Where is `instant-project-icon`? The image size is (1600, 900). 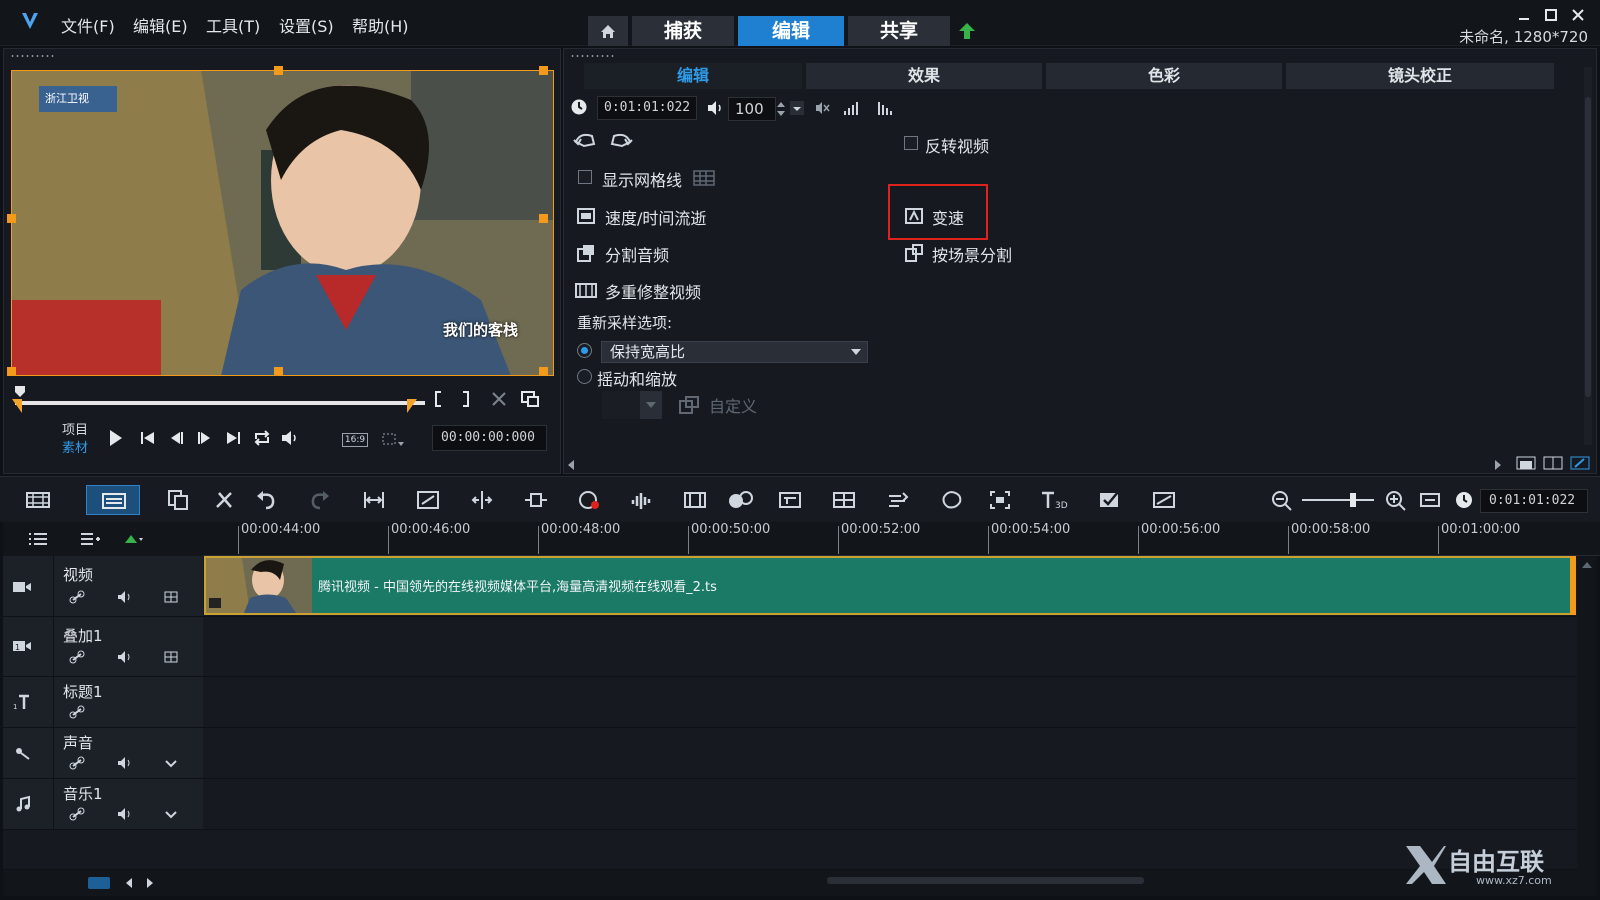
instant-project-icon is located at coordinates (1110, 500).